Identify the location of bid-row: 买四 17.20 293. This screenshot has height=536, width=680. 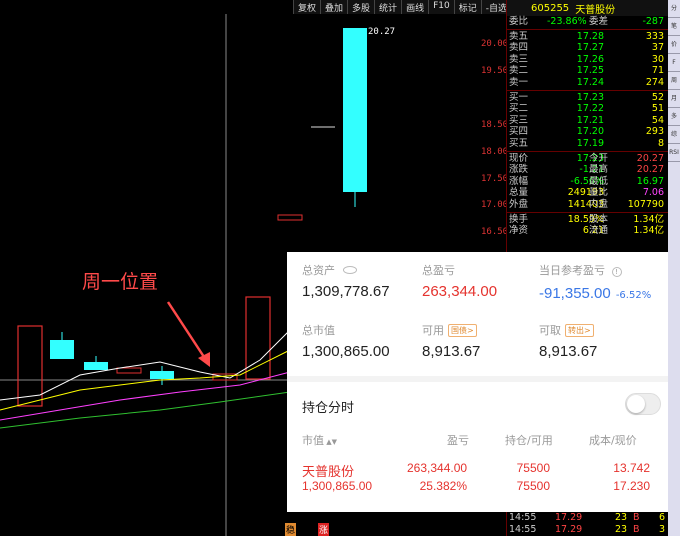
(587, 132).